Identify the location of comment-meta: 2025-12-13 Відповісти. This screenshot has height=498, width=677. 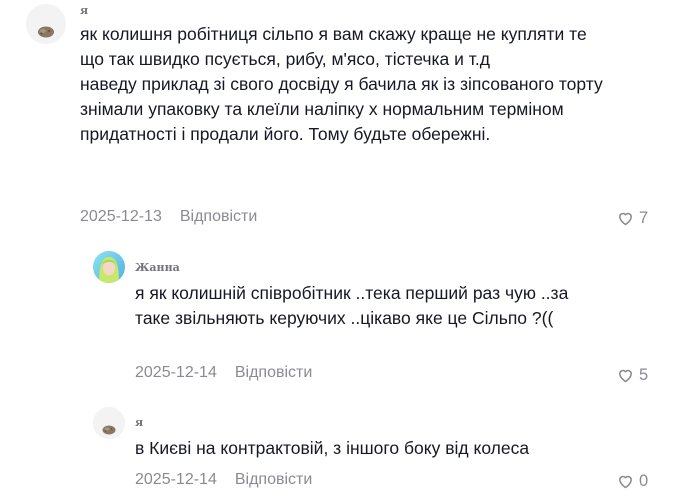
(168, 217).